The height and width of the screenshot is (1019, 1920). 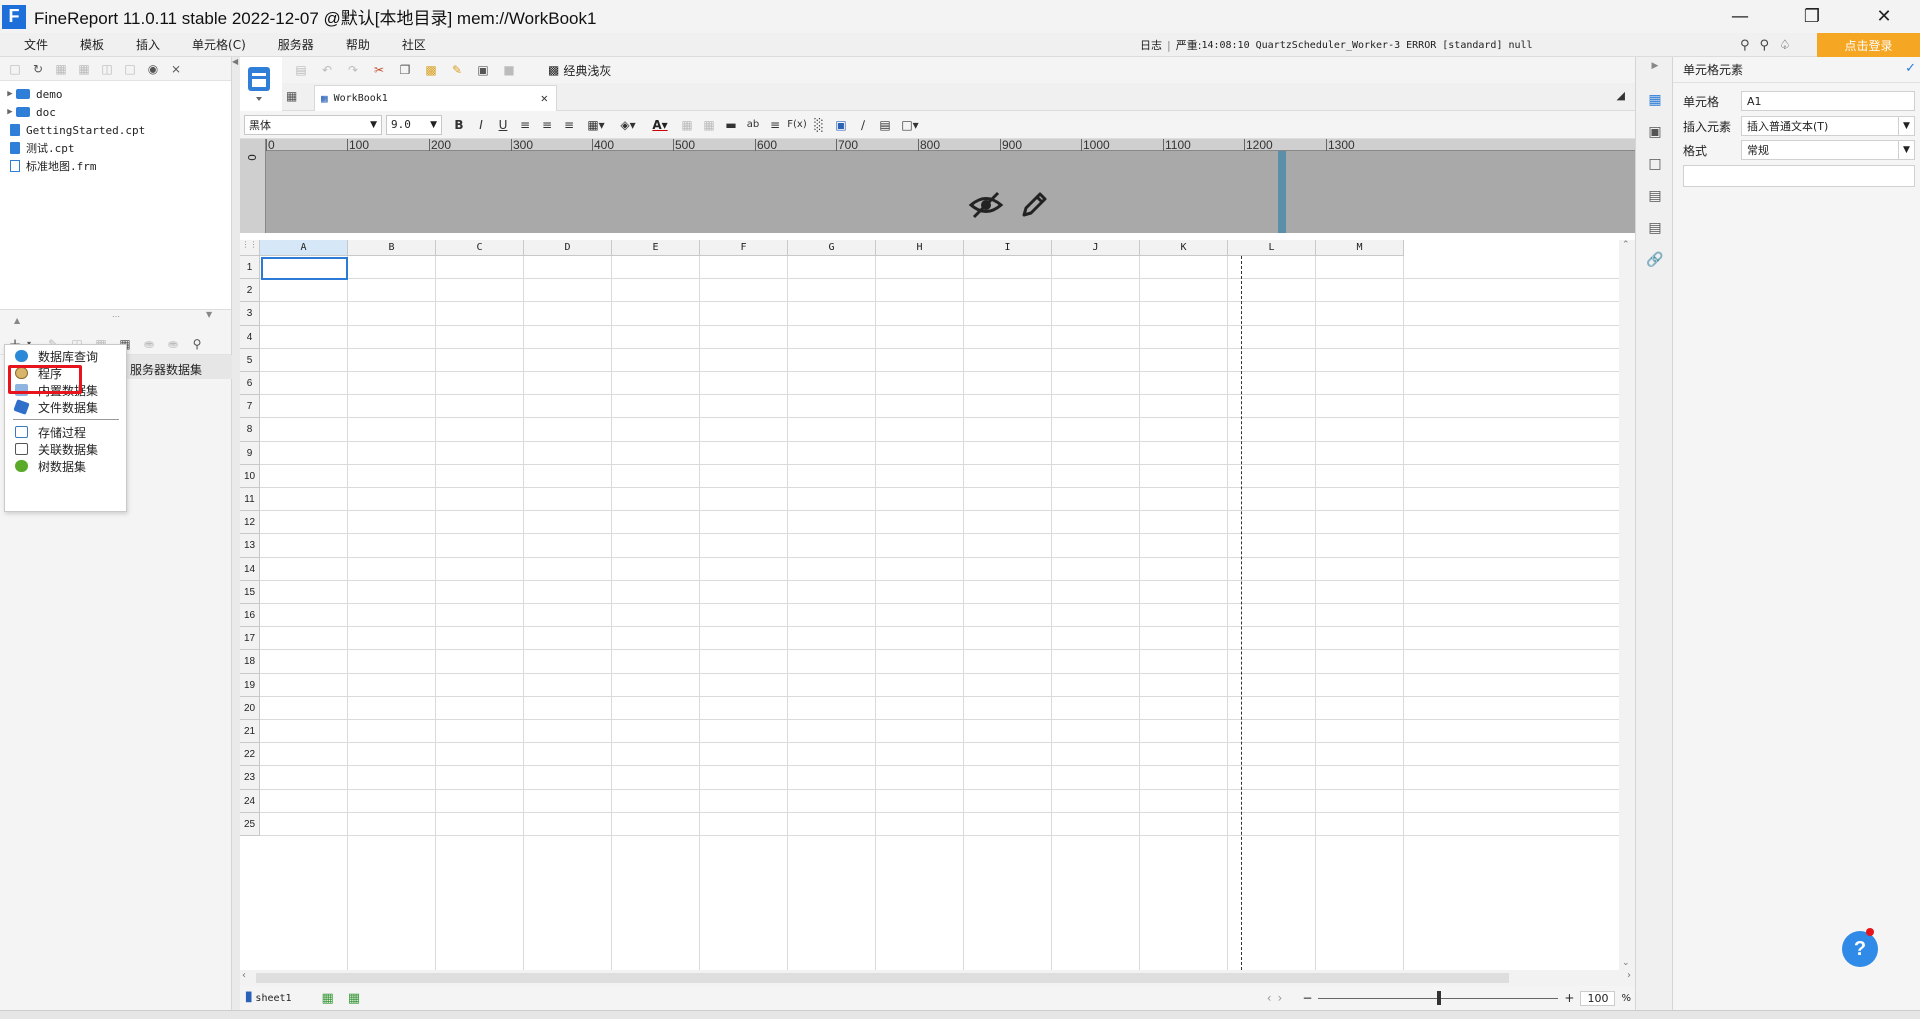 What do you see at coordinates (1884, 16) in the screenshot?
I see `close-icon: ✕` at bounding box center [1884, 16].